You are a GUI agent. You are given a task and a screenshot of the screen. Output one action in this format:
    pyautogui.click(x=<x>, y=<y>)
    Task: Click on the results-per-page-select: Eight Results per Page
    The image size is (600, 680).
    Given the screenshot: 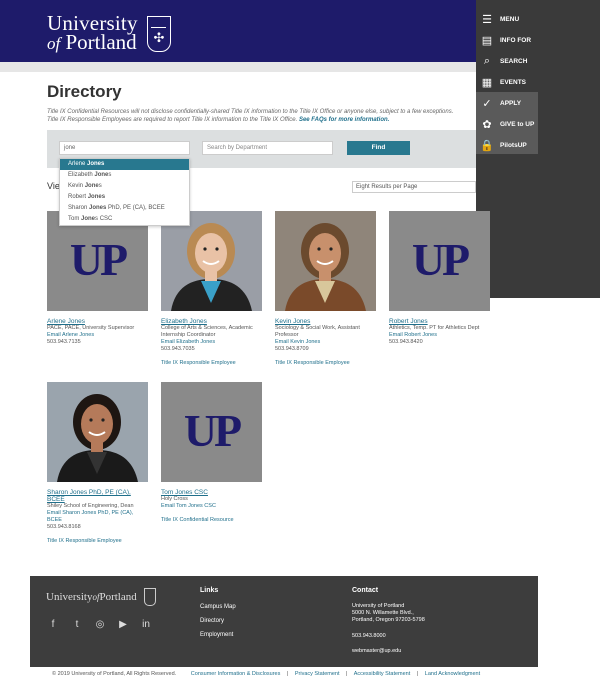 What is the action you would take?
    pyautogui.click(x=414, y=187)
    